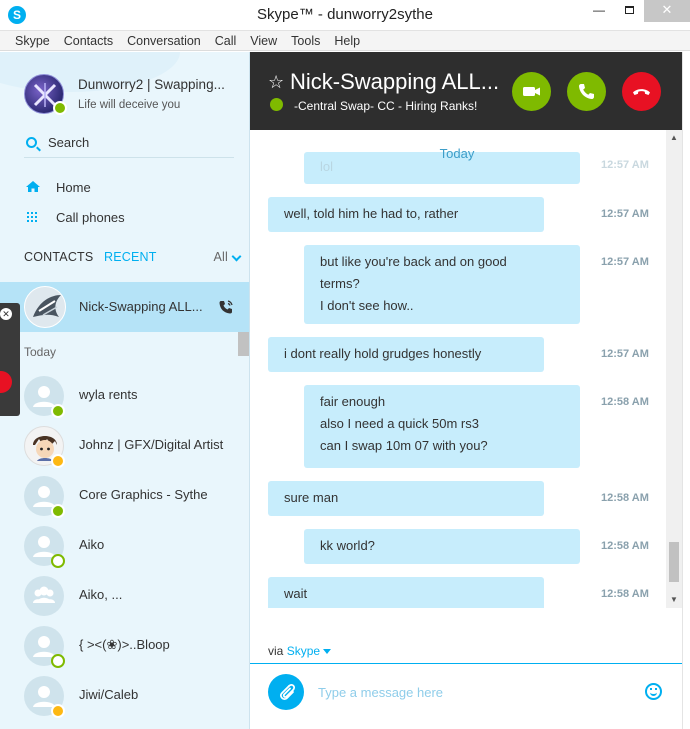 This screenshot has width=690, height=729. Describe the element at coordinates (243, 344) in the screenshot. I see `sidebar-scrollbar` at that location.